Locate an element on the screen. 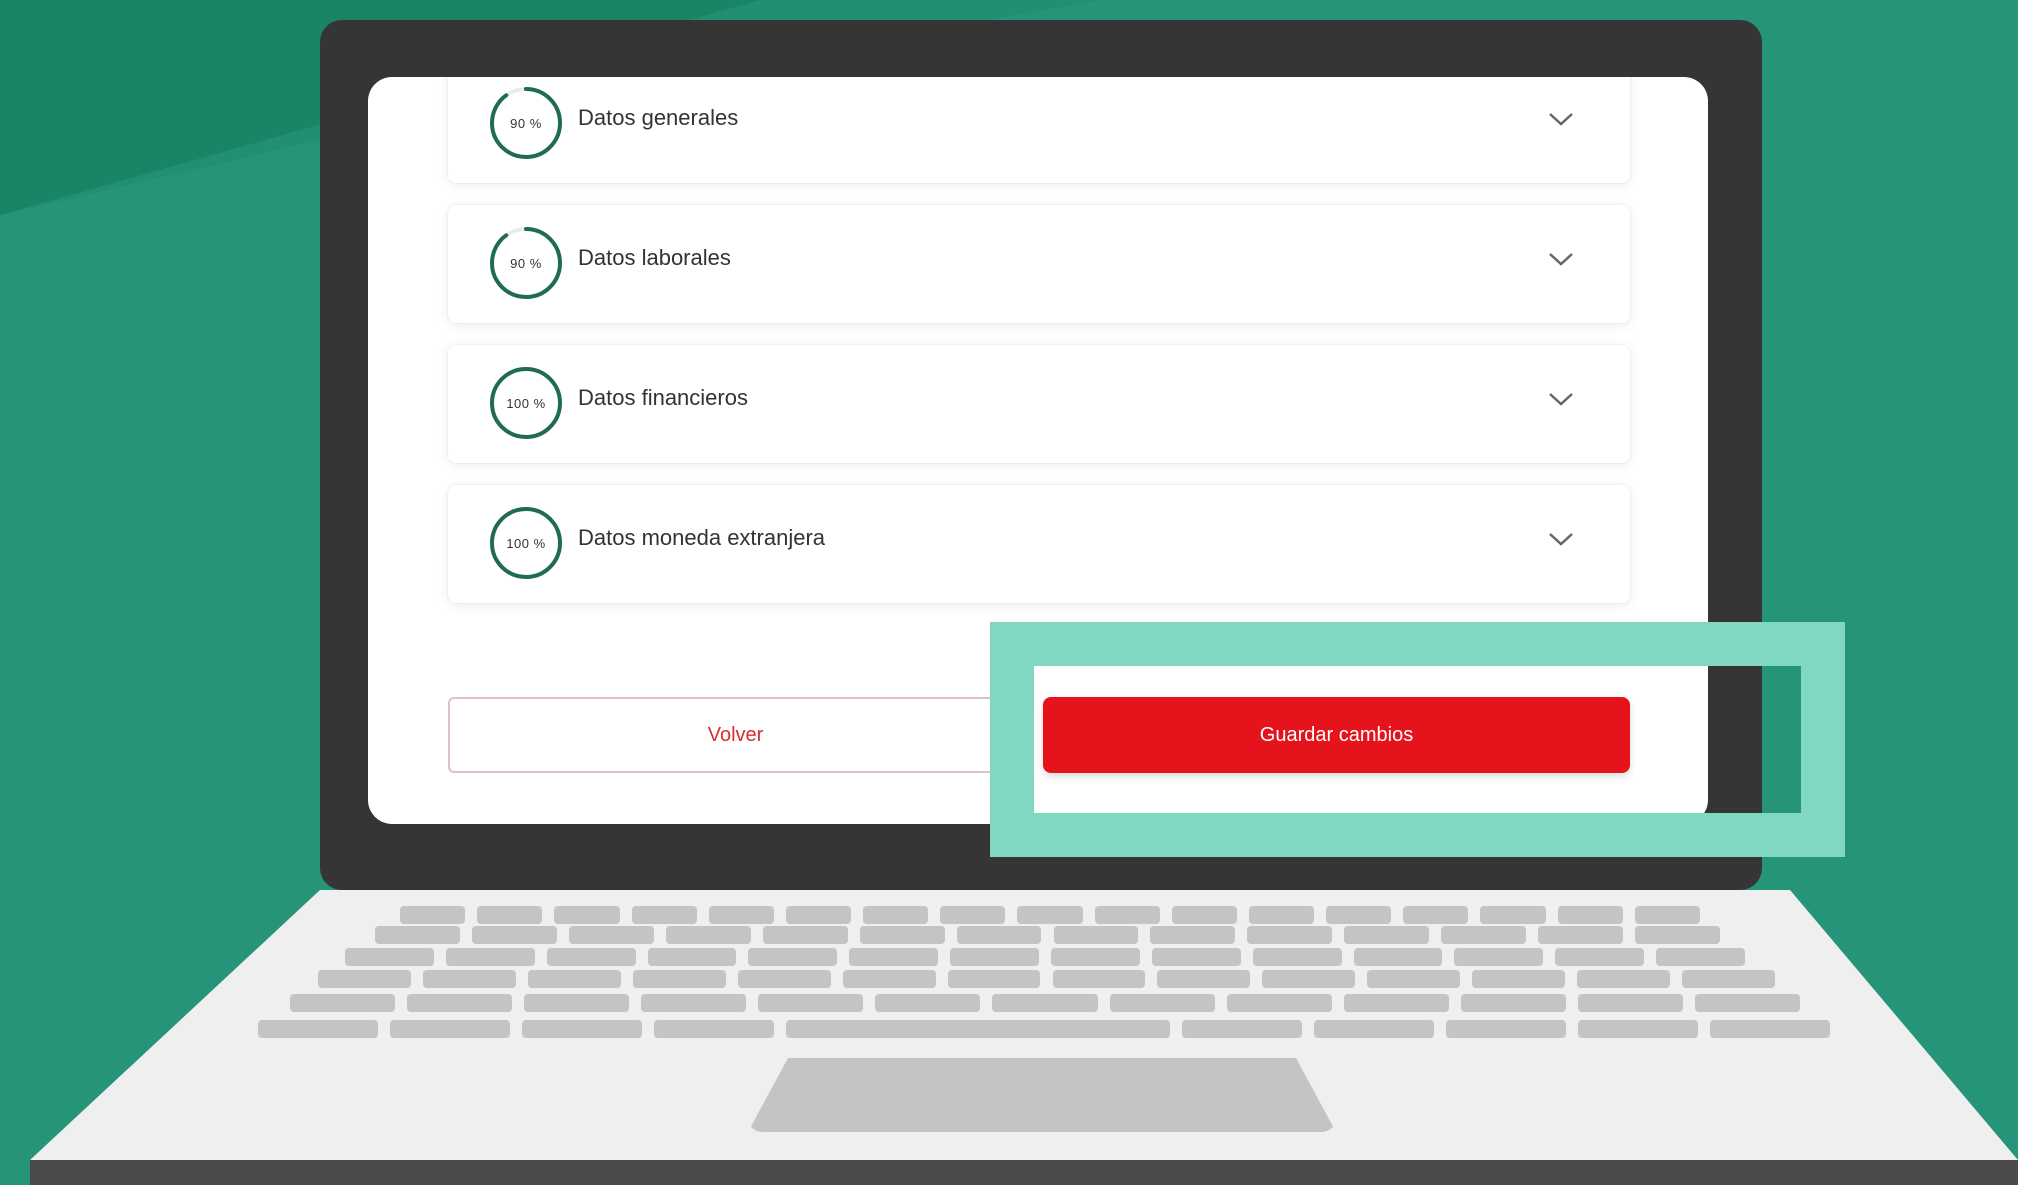 This screenshot has width=2018, height=1185. trackpad is located at coordinates (1042, 1095).